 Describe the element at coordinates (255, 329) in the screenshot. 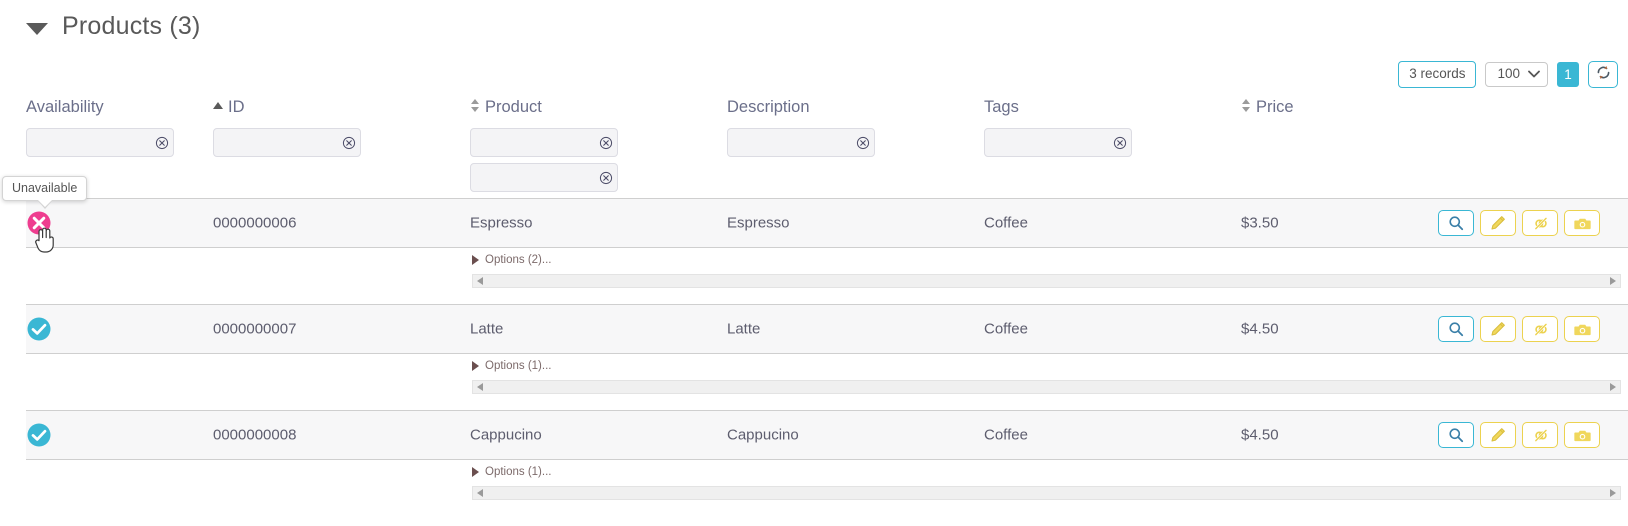

I see `cell-id: 0000000007` at that location.